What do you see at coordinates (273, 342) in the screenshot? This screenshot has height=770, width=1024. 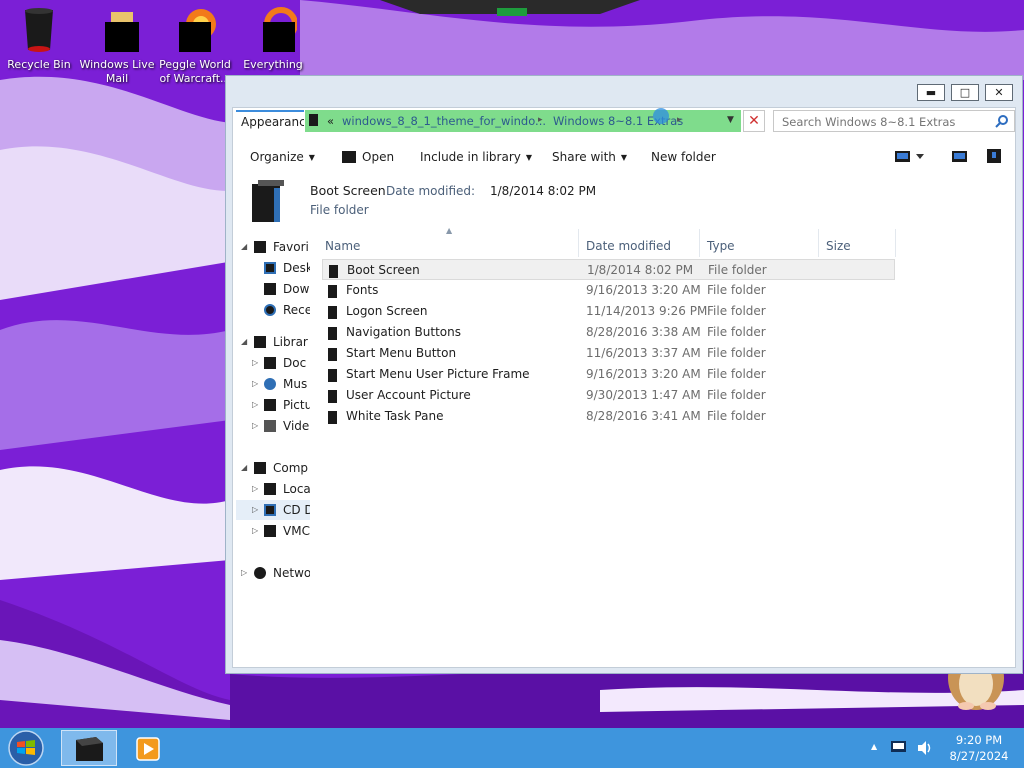 I see `nav-libraries: ◢ Librar` at bounding box center [273, 342].